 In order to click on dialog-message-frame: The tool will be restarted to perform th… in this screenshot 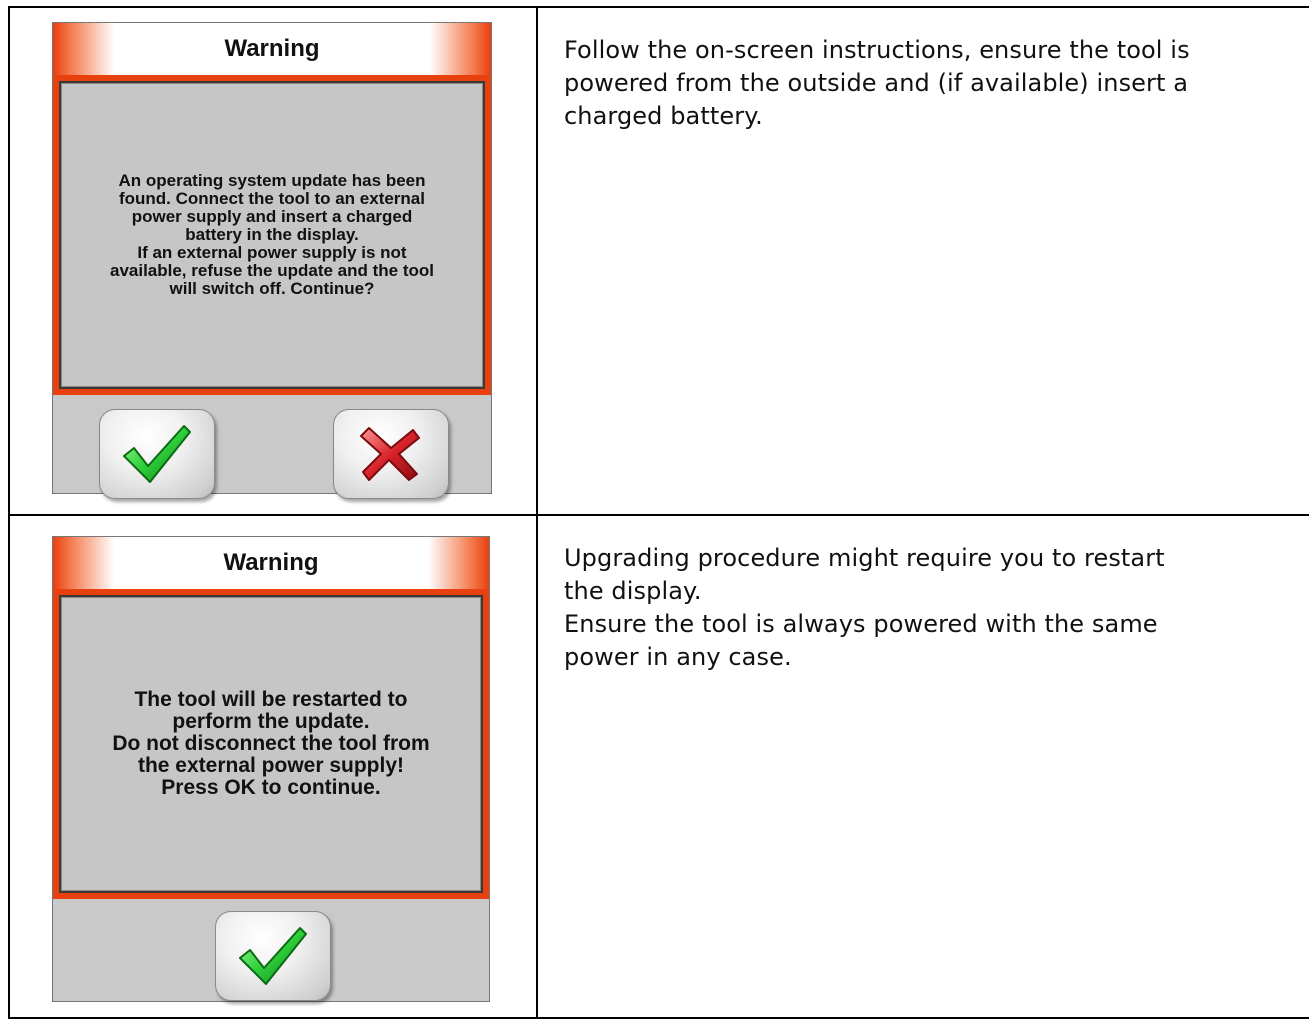, I will do `click(271, 744)`.